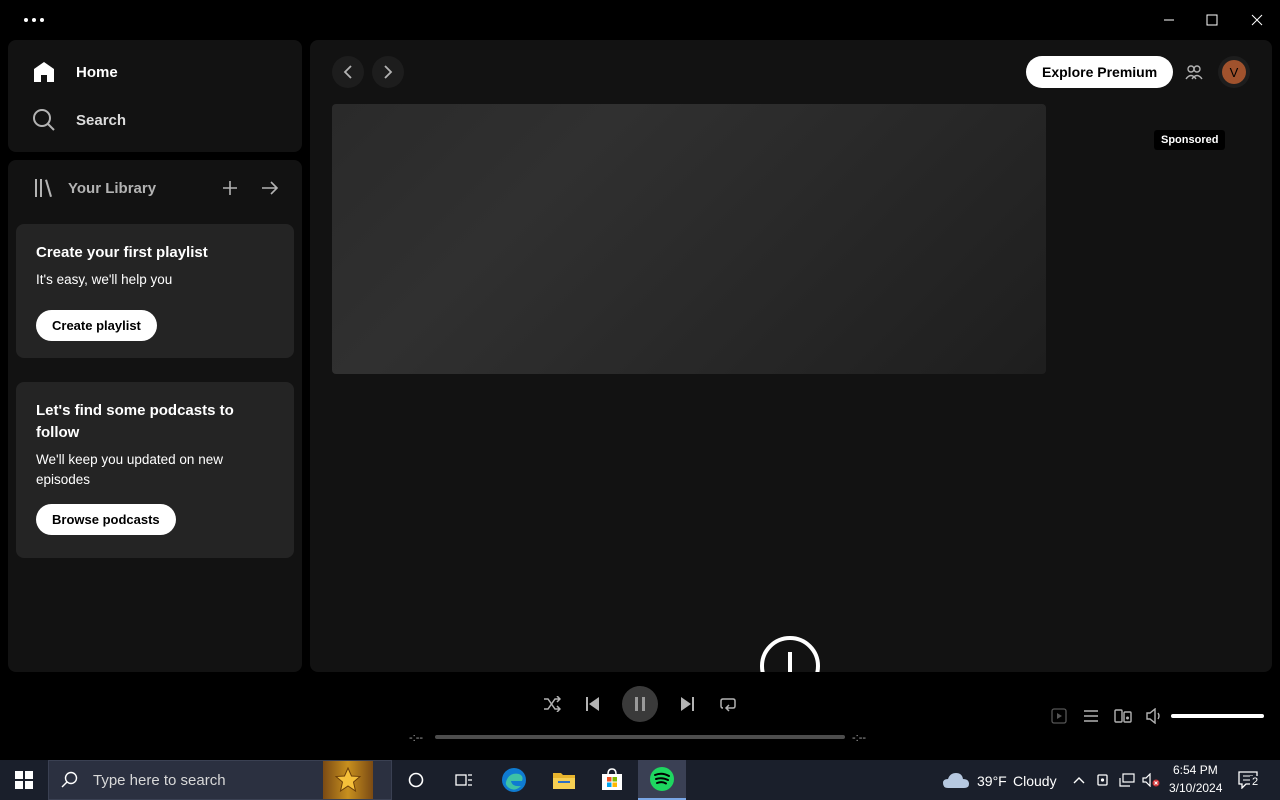  I want to click on previous-button, so click(592, 704).